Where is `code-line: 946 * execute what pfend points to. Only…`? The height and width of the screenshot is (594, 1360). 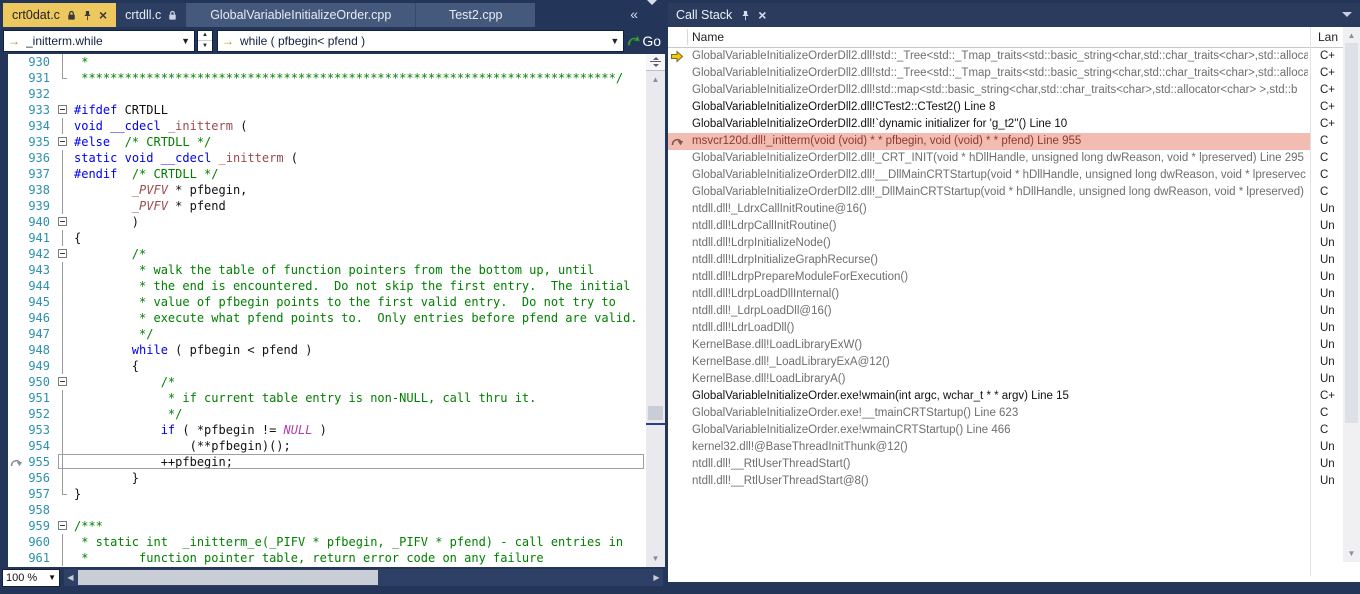 code-line: 946 * execute what pfend points to. Only… is located at coordinates (323, 318).